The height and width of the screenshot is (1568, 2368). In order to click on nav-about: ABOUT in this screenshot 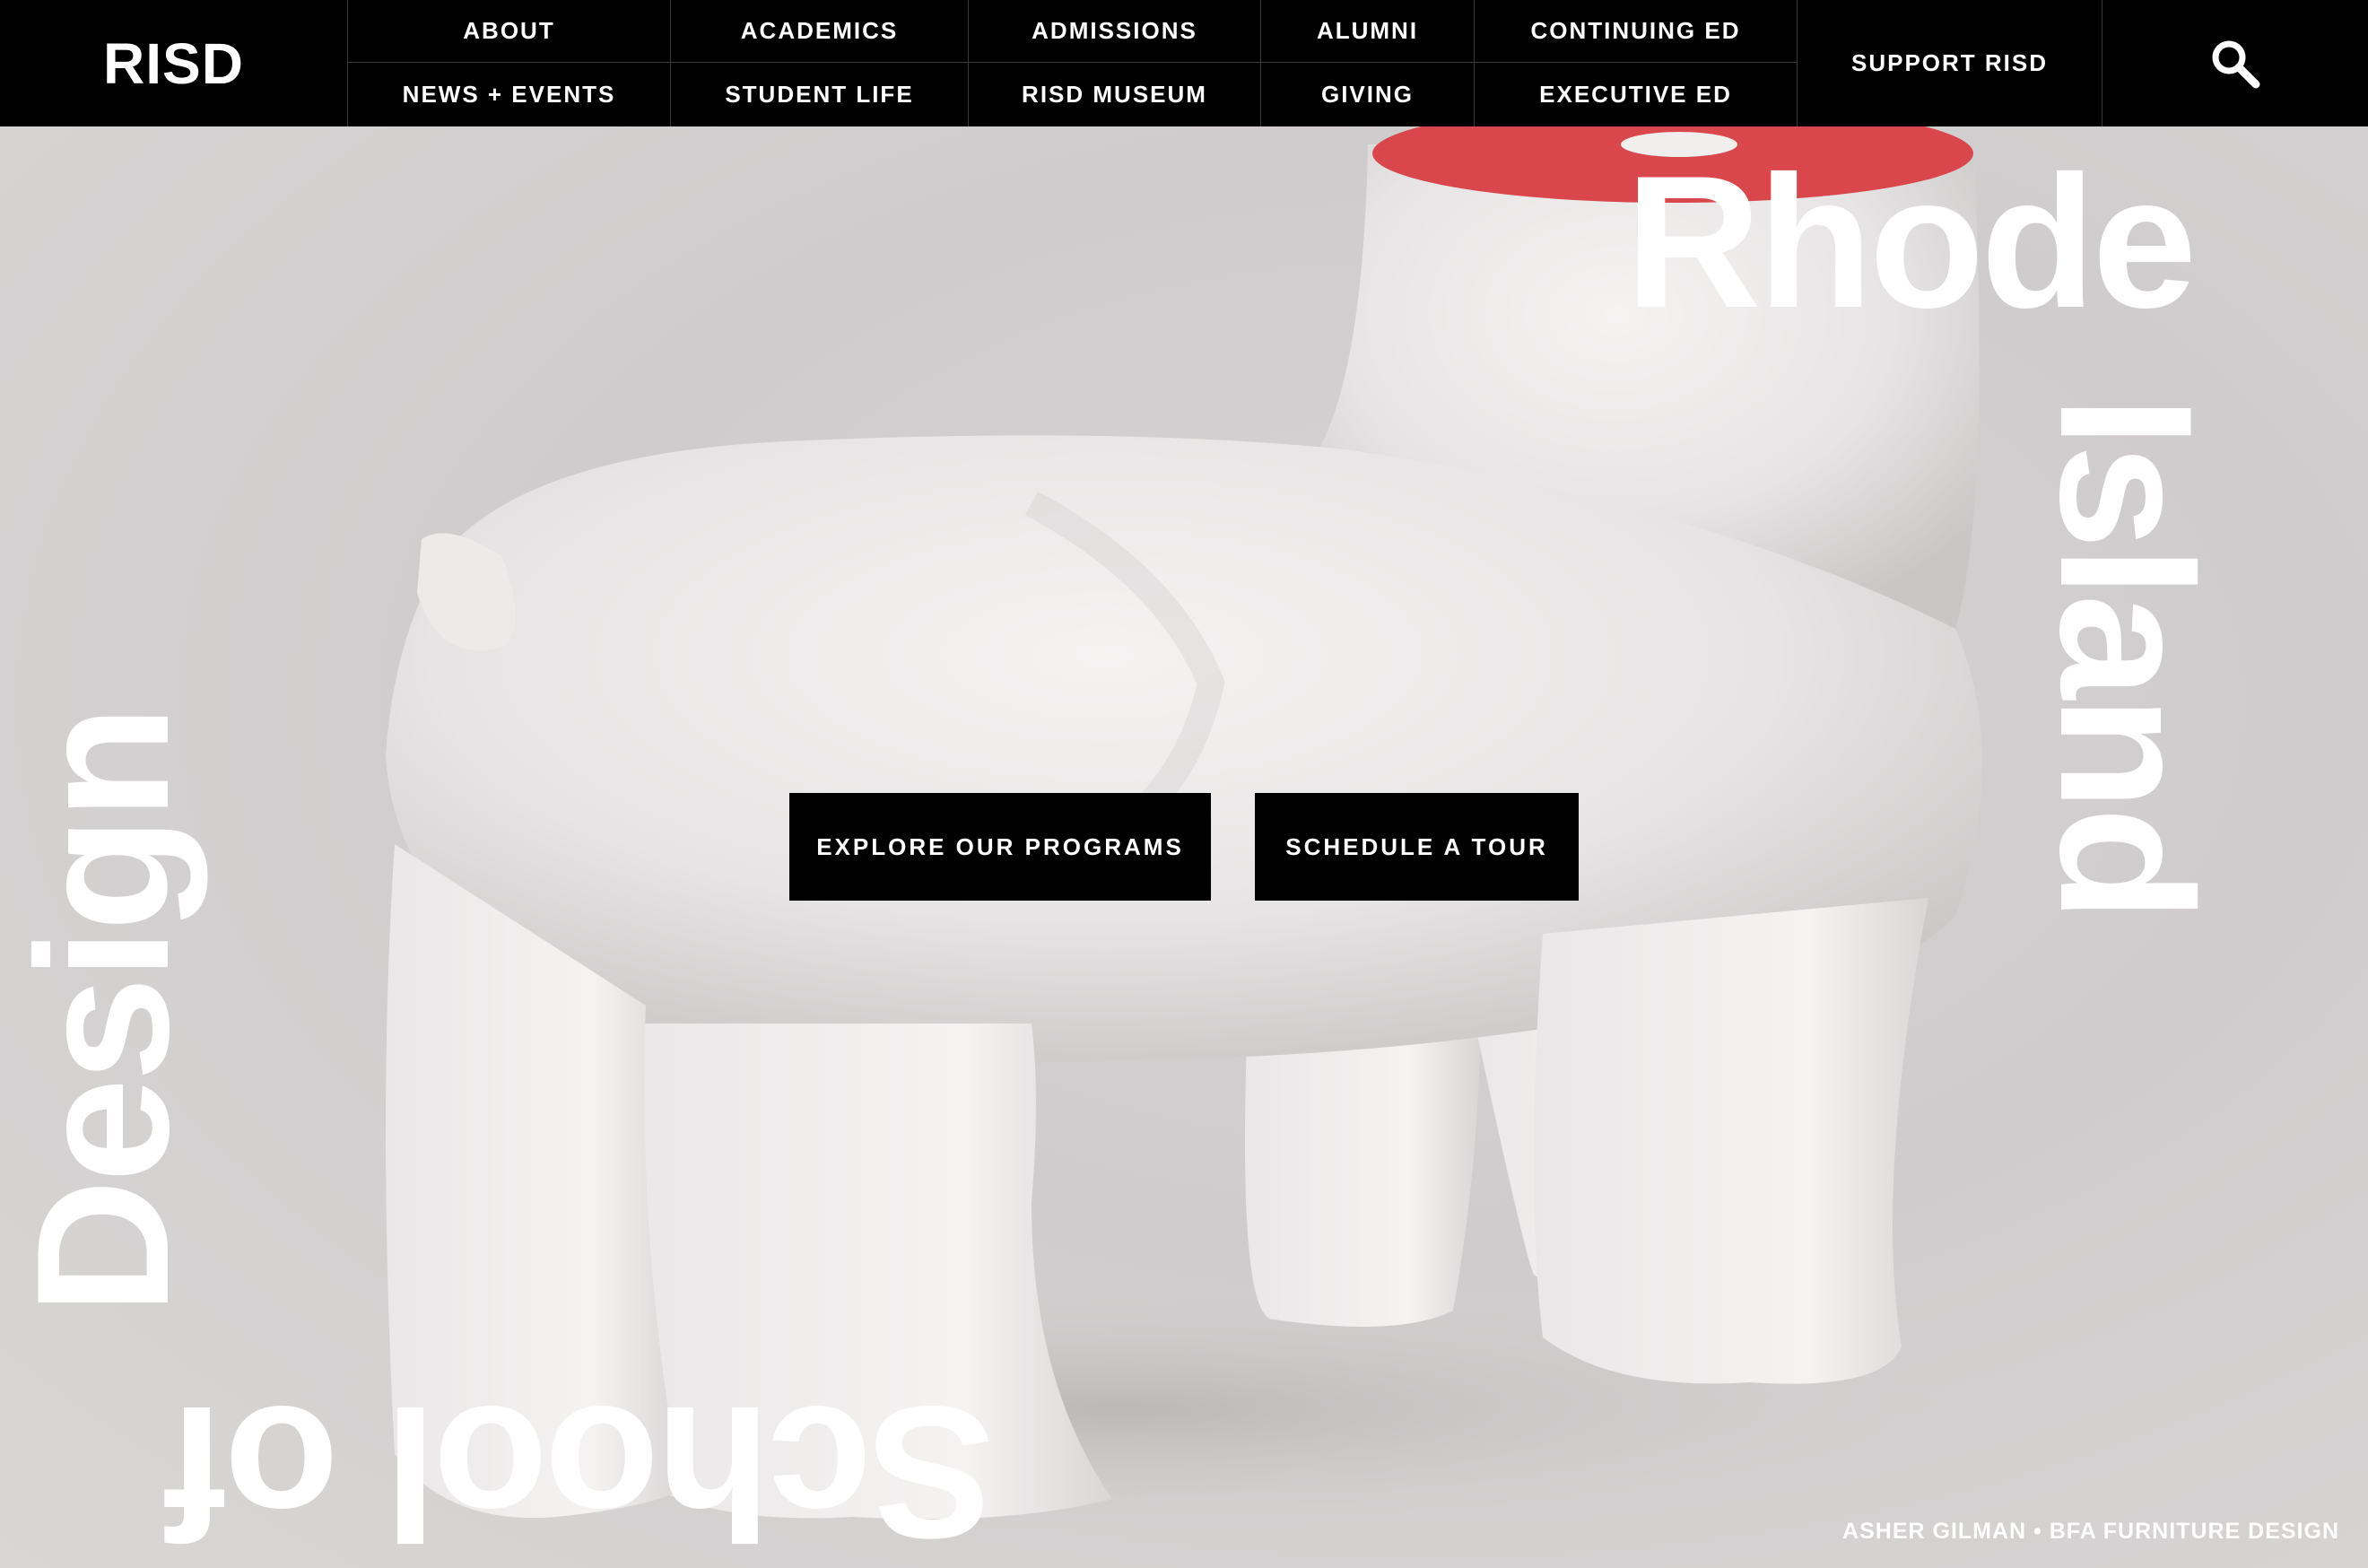, I will do `click(509, 31)`.